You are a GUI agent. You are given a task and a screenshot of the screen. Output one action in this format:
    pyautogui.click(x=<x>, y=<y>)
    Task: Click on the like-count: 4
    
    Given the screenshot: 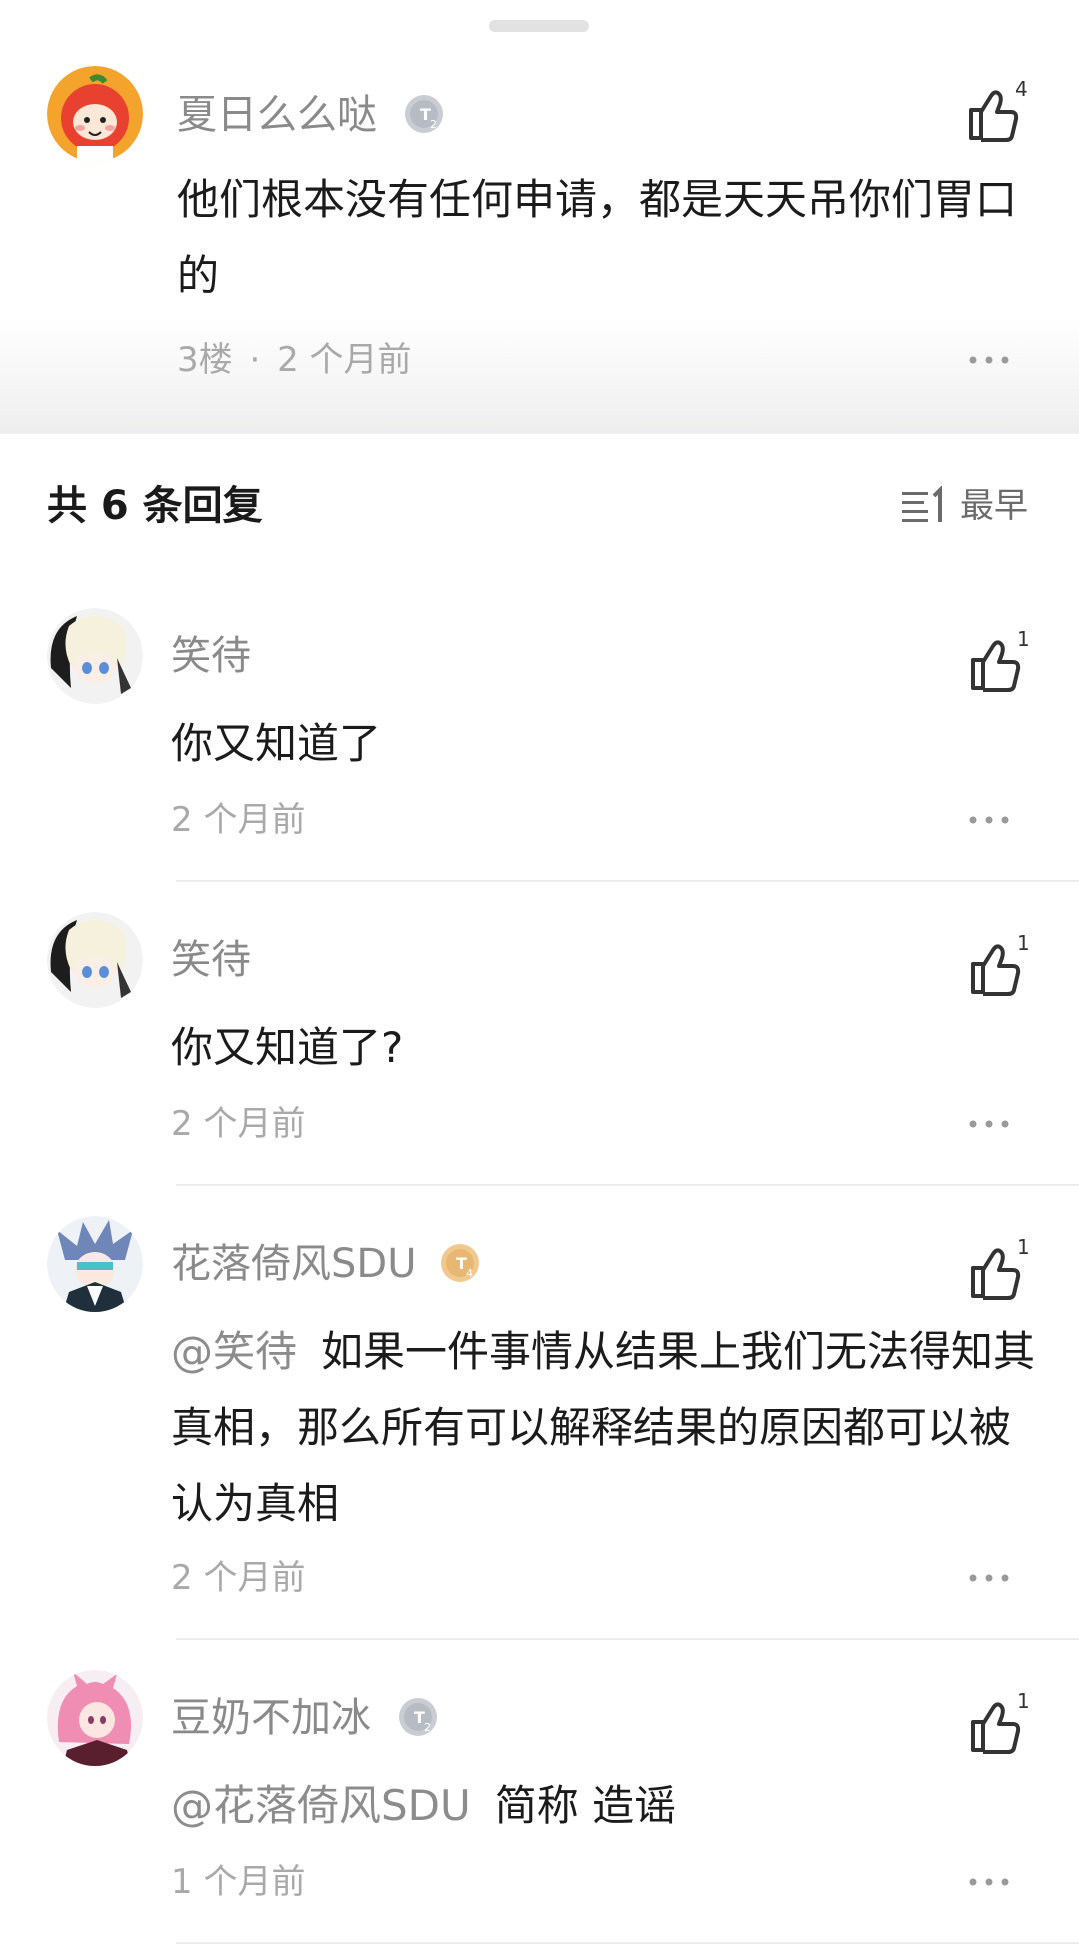 What is the action you would take?
    pyautogui.click(x=1021, y=89)
    